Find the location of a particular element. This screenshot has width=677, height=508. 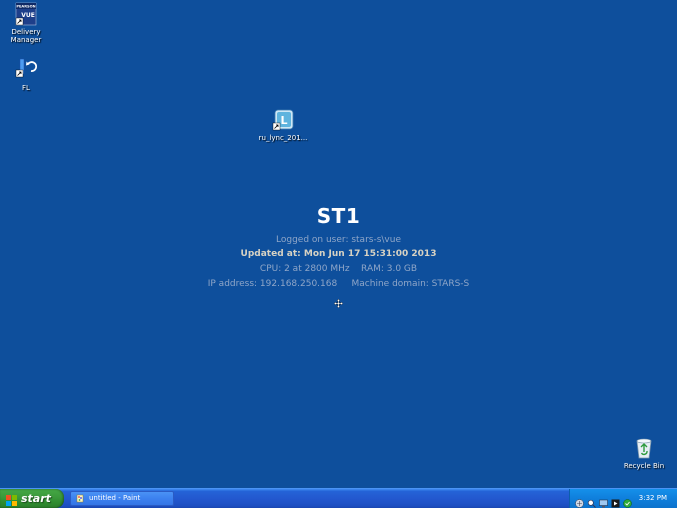

desktop-icon-fl: FL is located at coordinates (28, 75).